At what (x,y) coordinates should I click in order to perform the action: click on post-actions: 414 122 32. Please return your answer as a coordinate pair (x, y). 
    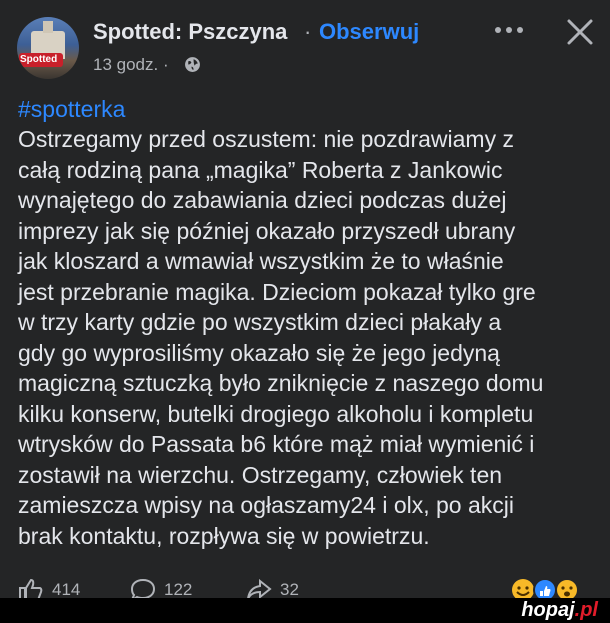
    Looking at the image, I should click on (305, 587).